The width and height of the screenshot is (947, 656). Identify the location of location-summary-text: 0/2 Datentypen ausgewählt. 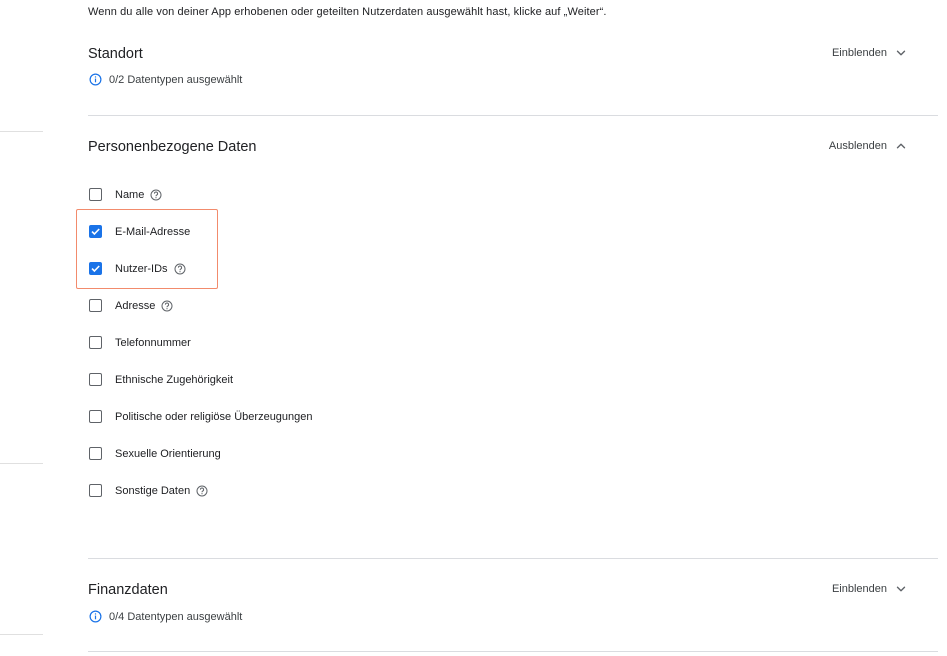
(176, 79).